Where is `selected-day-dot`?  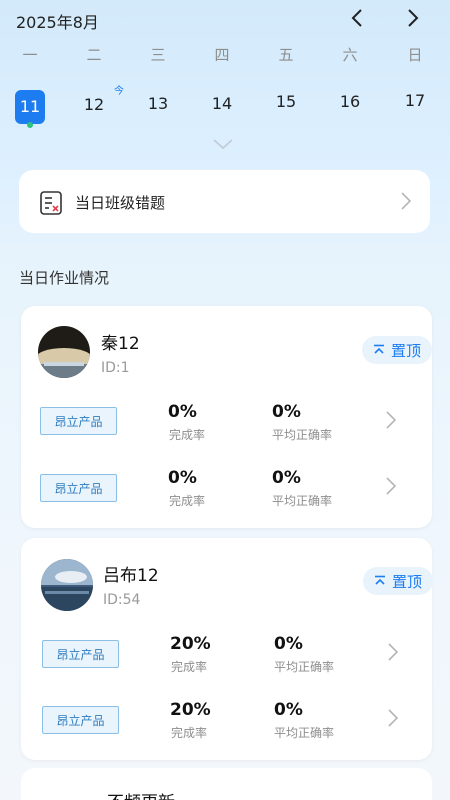 selected-day-dot is located at coordinates (30, 125).